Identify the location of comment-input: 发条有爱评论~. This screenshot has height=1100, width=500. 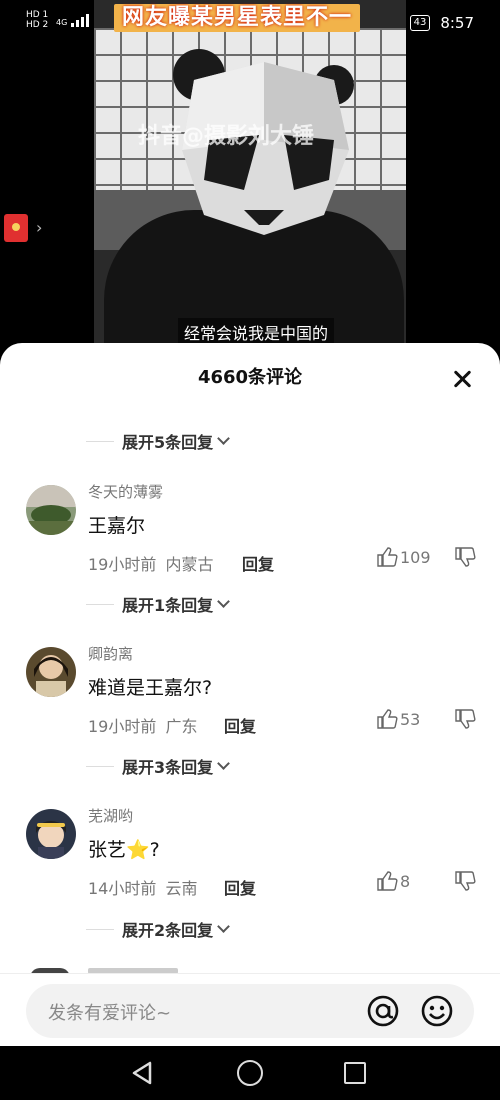
(250, 1011).